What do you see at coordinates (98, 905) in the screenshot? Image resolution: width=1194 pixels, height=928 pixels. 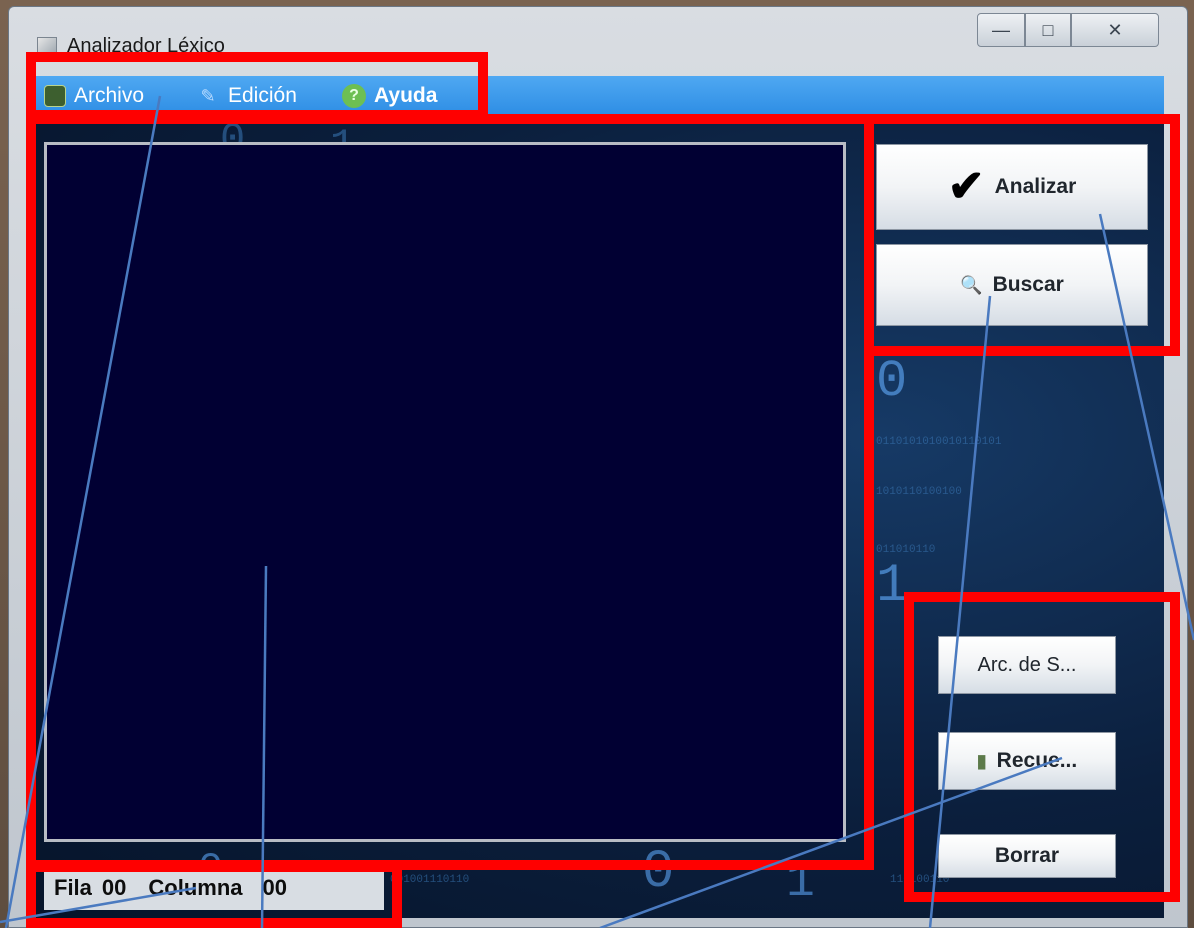 I see `callout-line-status` at bounding box center [98, 905].